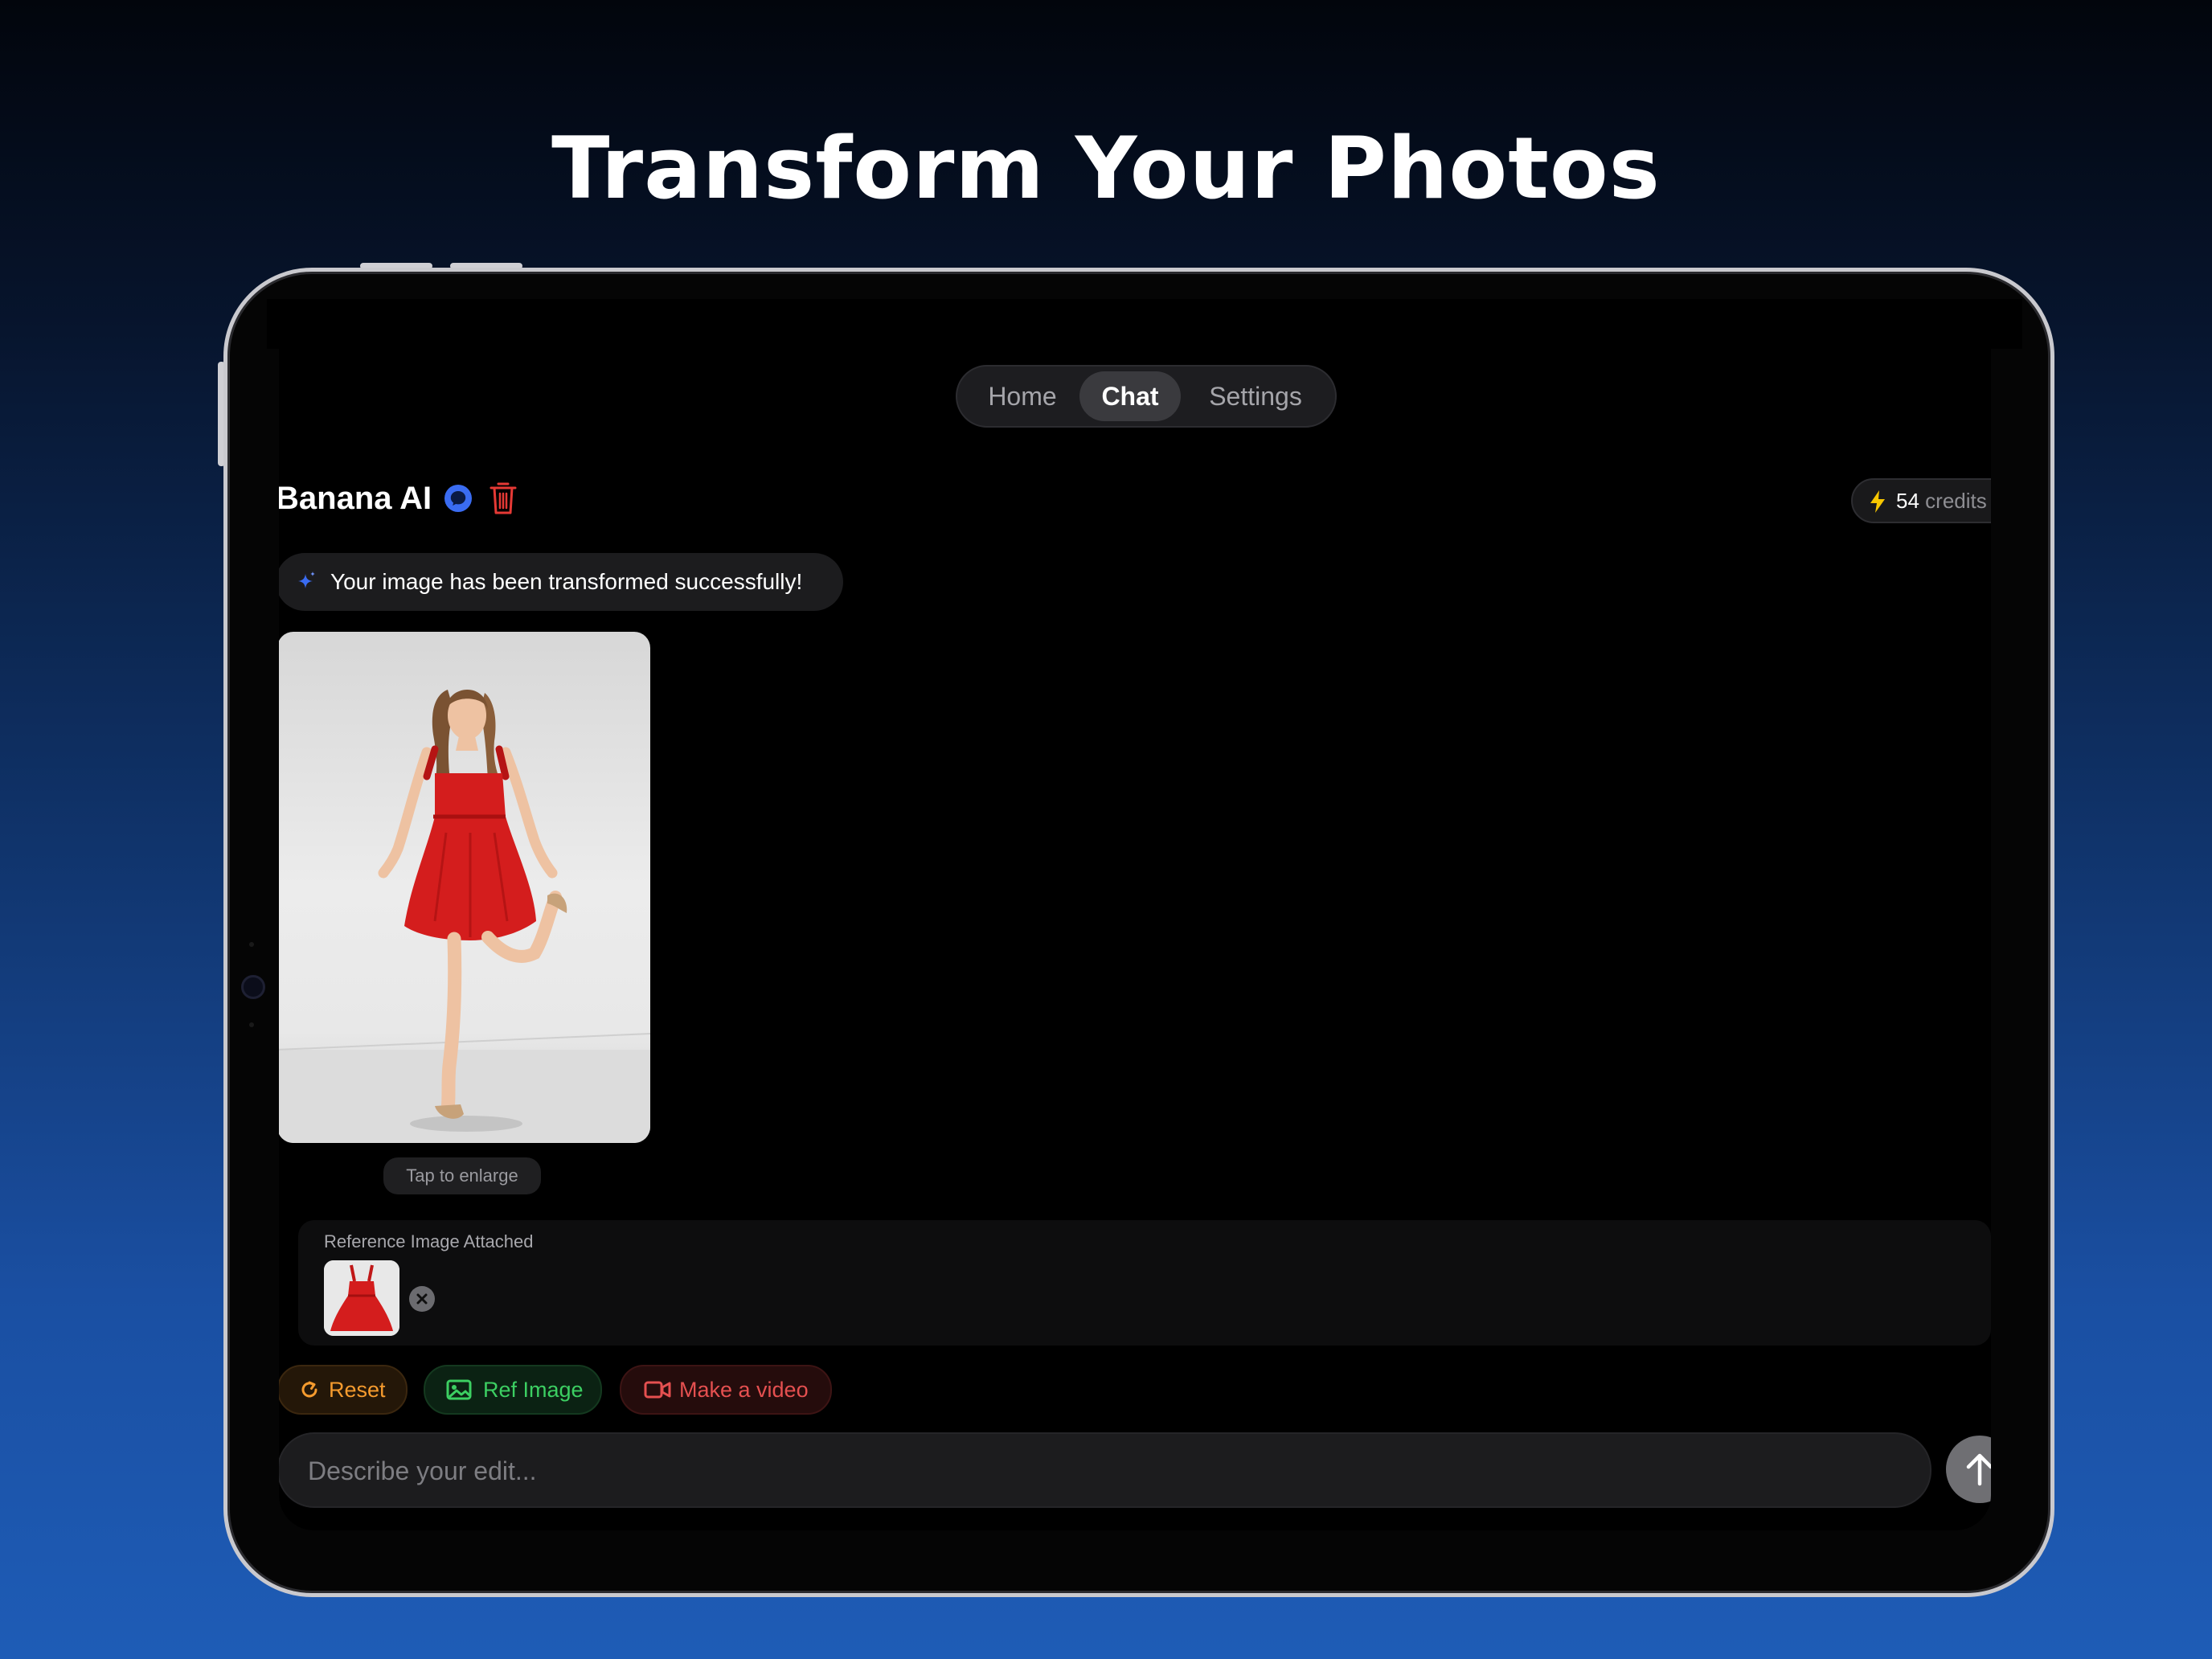 This screenshot has height=1659, width=2212. Describe the element at coordinates (357, 1390) in the screenshot. I see `reset-label: Reset` at that location.